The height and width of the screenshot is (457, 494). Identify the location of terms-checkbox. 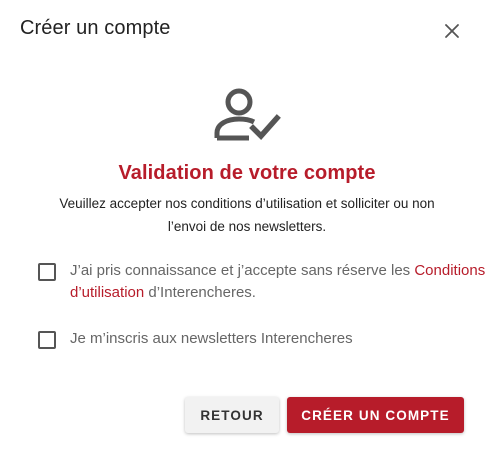
(47, 272).